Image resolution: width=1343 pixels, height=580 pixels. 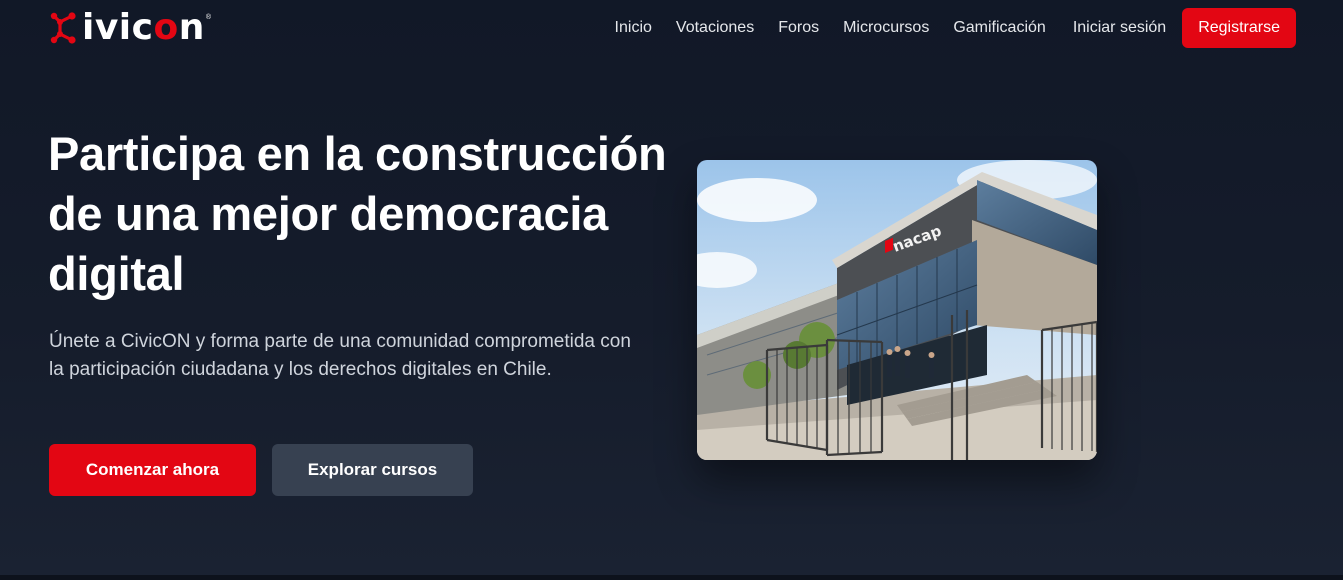 What do you see at coordinates (1119, 28) in the screenshot?
I see `login-link: Iniciar sesión` at bounding box center [1119, 28].